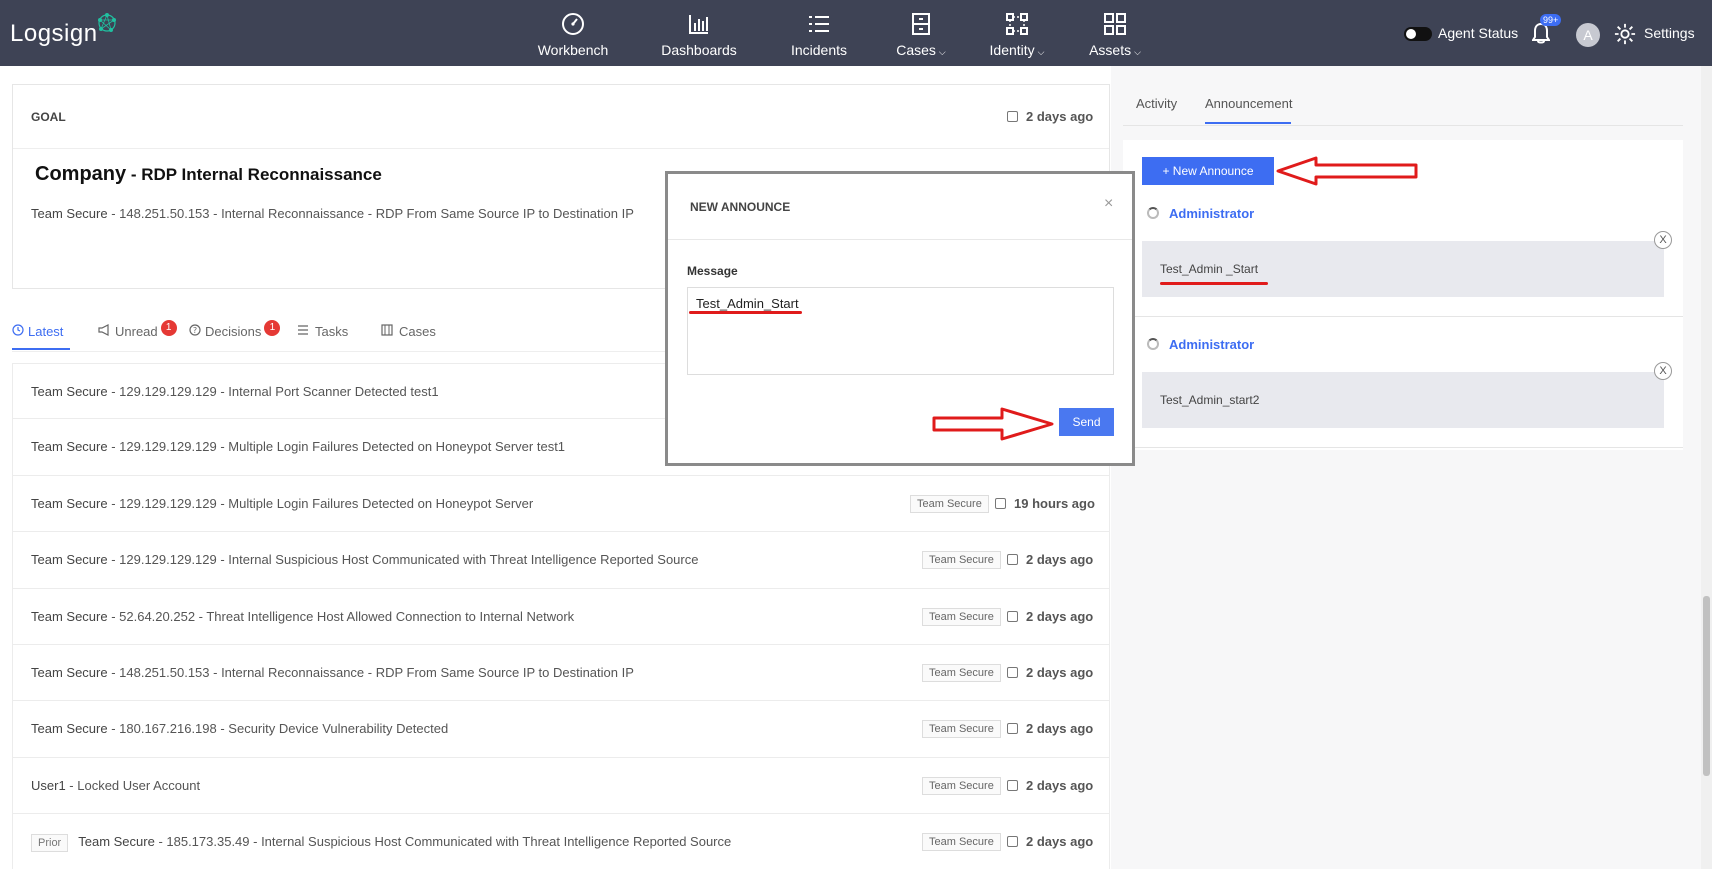 Image resolution: width=1712 pixels, height=869 pixels. I want to click on bar-chart-icon, so click(698, 24).